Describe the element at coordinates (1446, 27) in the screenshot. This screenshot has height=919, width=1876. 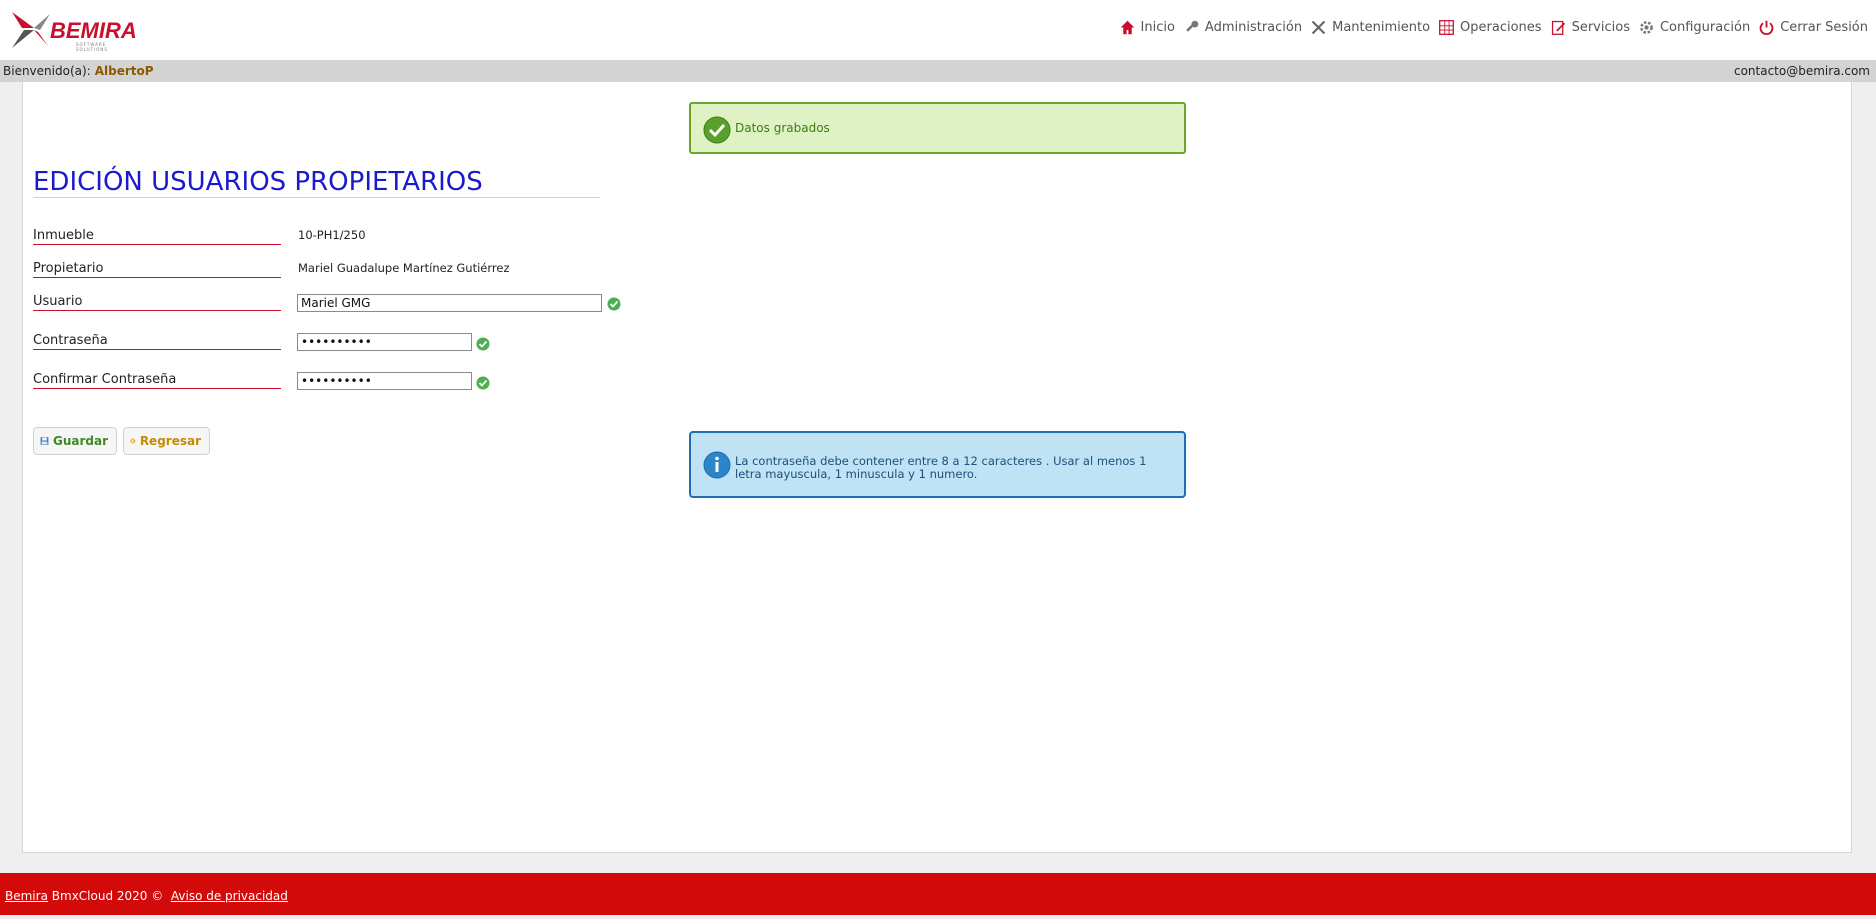
I see `grid-icon` at that location.